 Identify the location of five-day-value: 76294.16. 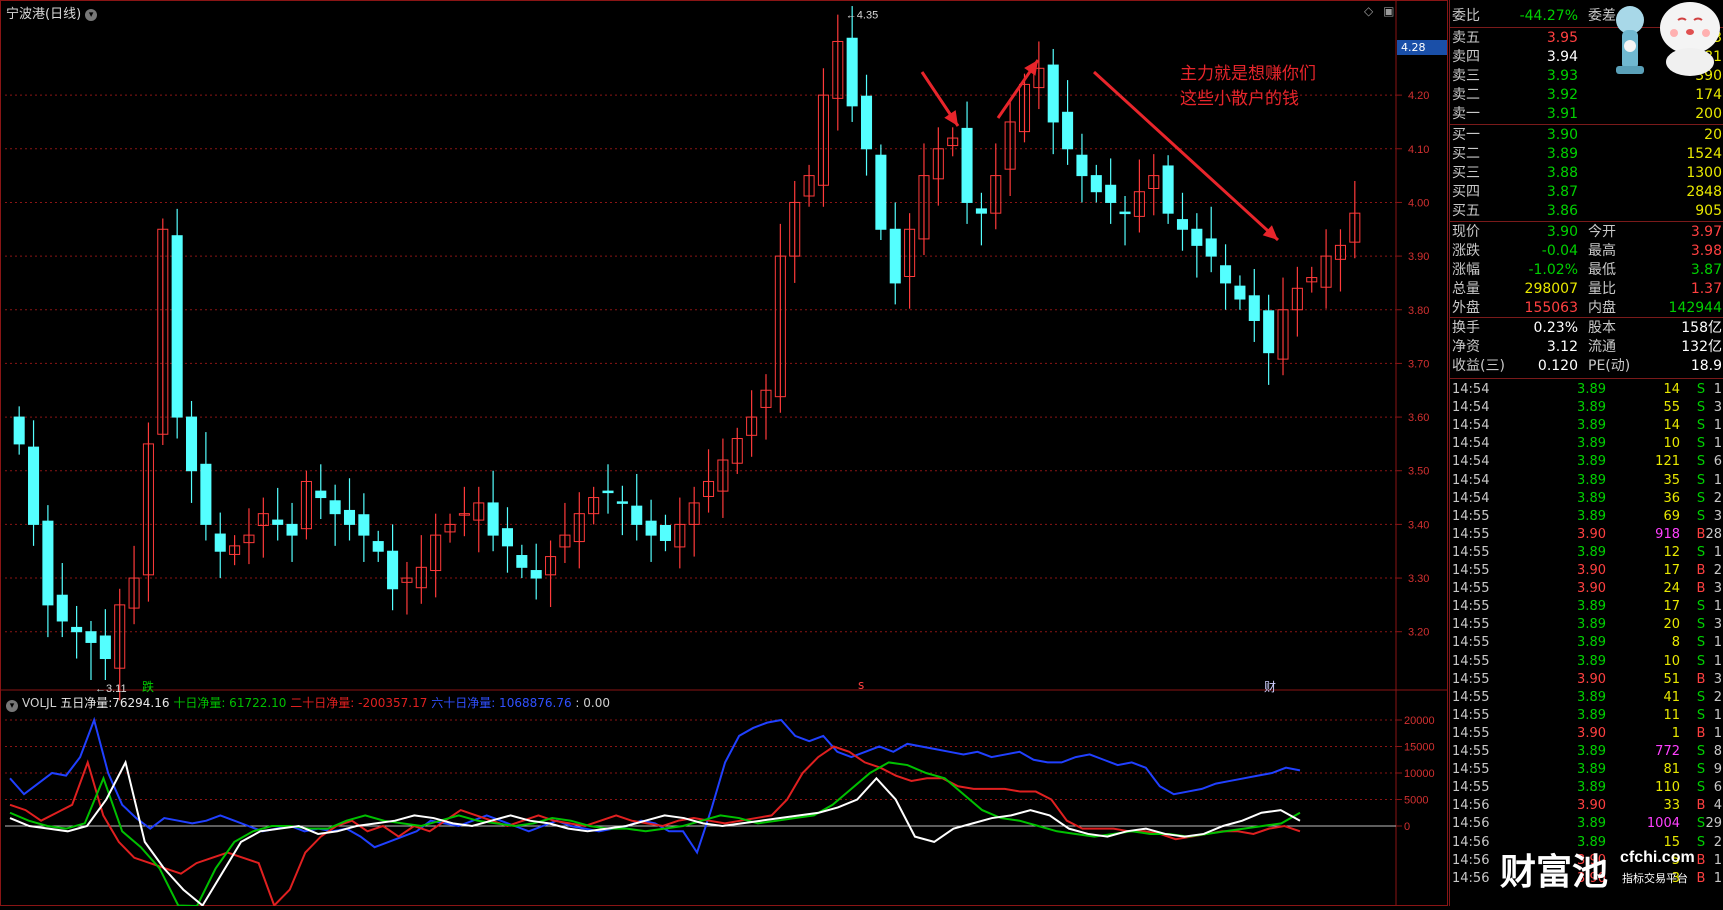
(141, 703).